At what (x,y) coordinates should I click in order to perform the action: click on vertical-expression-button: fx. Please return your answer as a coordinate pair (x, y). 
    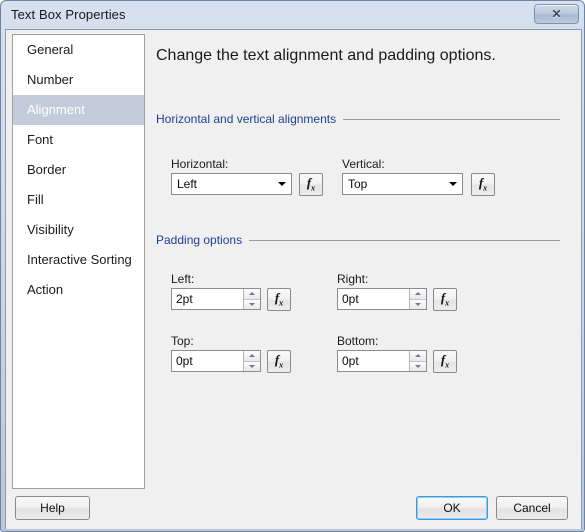
    Looking at the image, I should click on (483, 184).